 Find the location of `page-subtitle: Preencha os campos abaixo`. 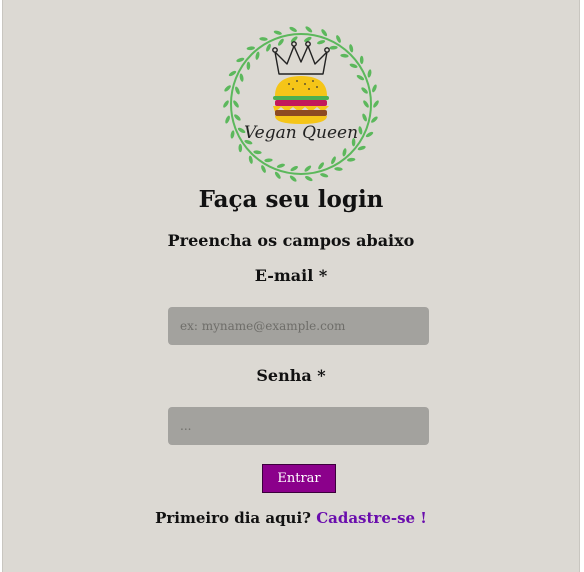

page-subtitle: Preencha os campos abaixo is located at coordinates (291, 240).